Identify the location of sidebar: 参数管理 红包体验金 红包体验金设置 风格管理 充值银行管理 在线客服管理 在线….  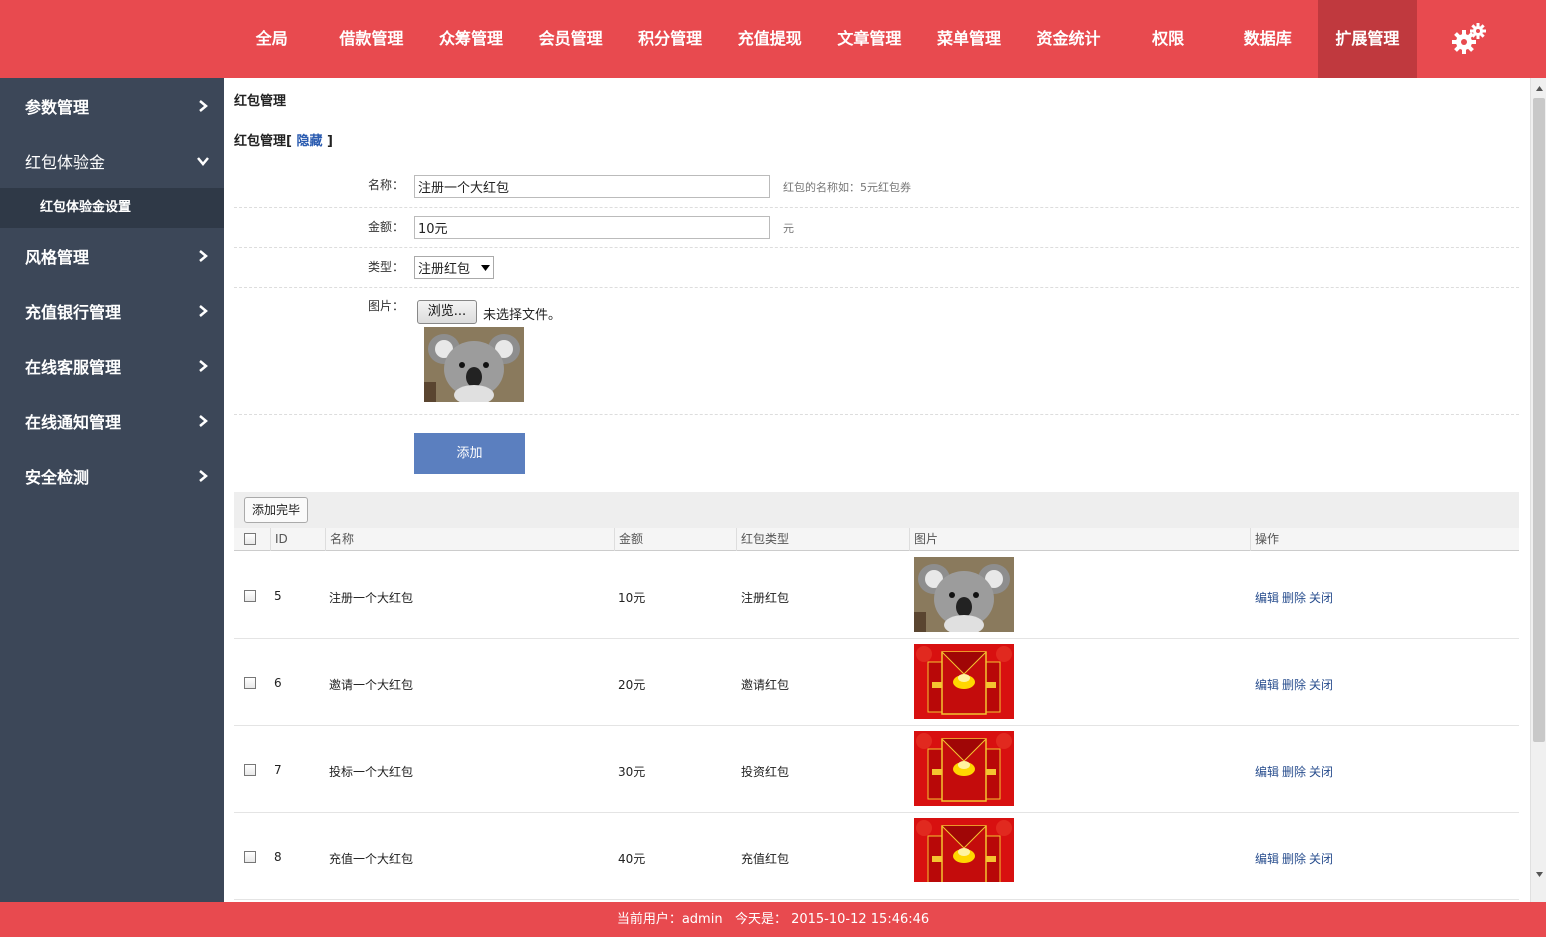
(112, 490).